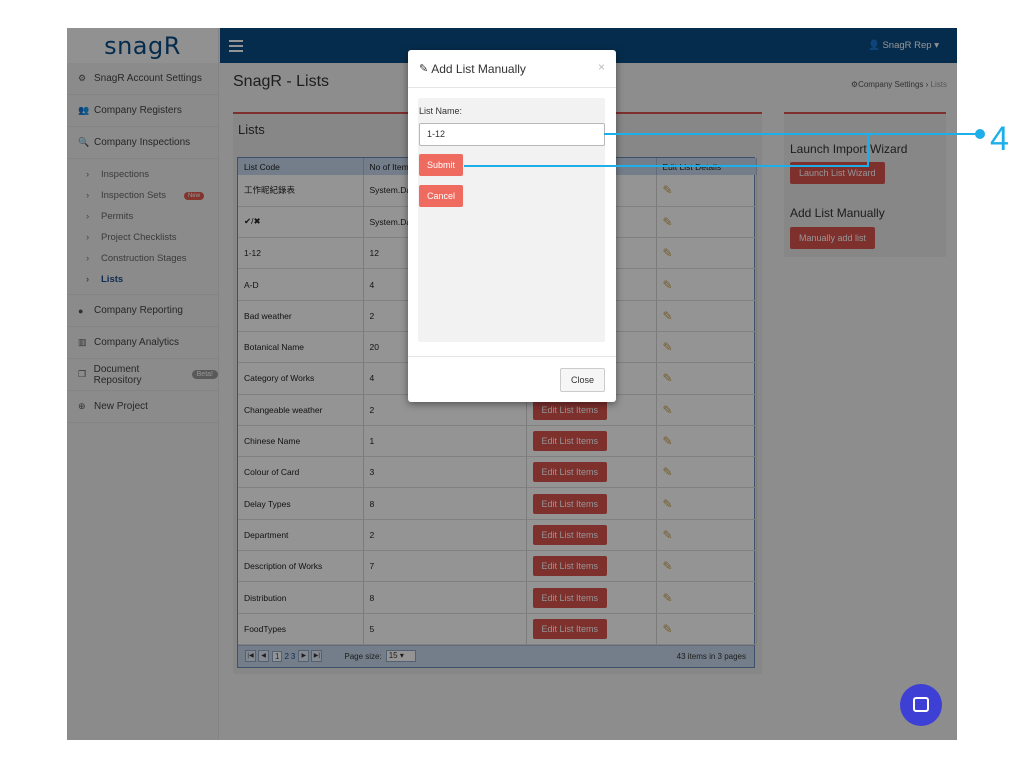  I want to click on submit-button: Submit, so click(441, 165).